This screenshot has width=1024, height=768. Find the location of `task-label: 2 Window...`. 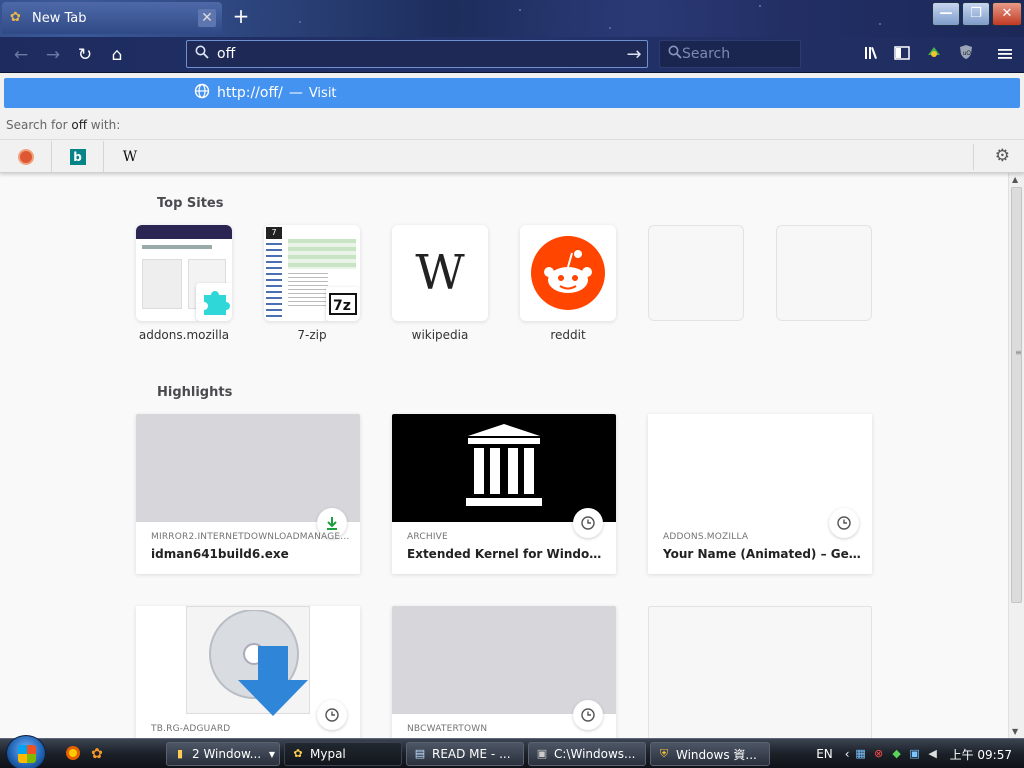

task-label: 2 Window... is located at coordinates (227, 754).